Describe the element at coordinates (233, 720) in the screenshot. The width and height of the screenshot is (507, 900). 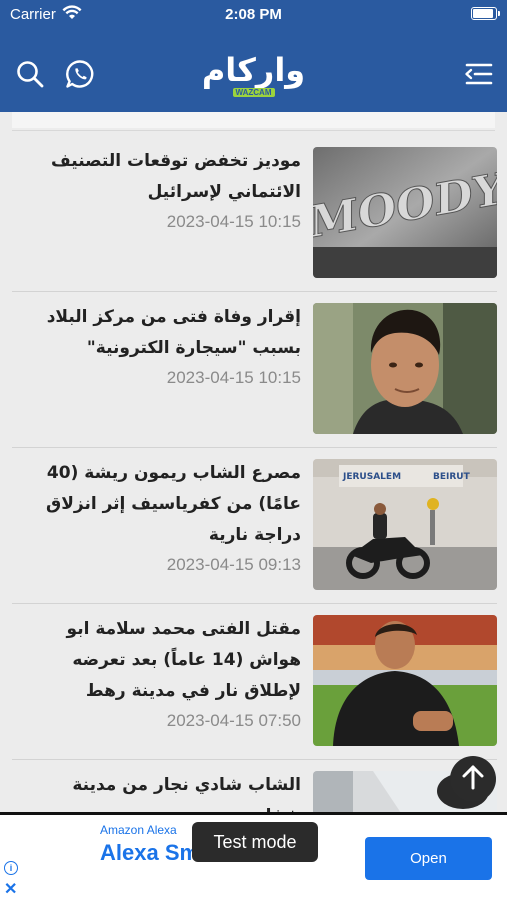
I see `article-date: 2023-04-15 07:50` at that location.